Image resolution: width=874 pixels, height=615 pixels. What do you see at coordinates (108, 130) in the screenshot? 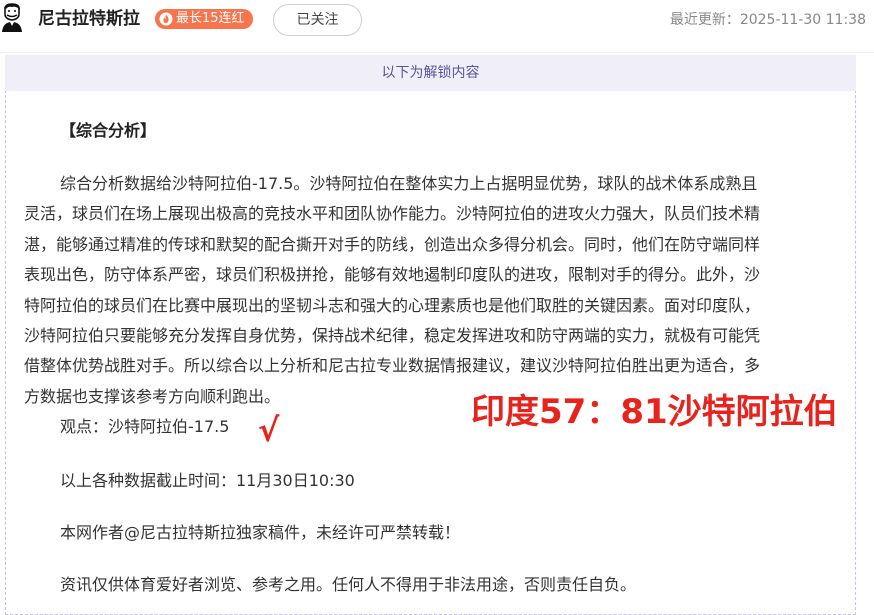
I see `section-title: 【综合分析】` at bounding box center [108, 130].